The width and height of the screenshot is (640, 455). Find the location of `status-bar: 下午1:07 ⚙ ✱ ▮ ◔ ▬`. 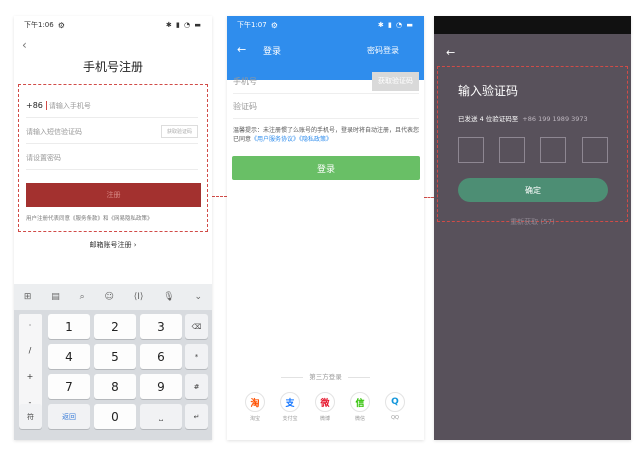

status-bar: 下午1:07 ⚙ ✱ ▮ ◔ ▬ is located at coordinates (325, 25).